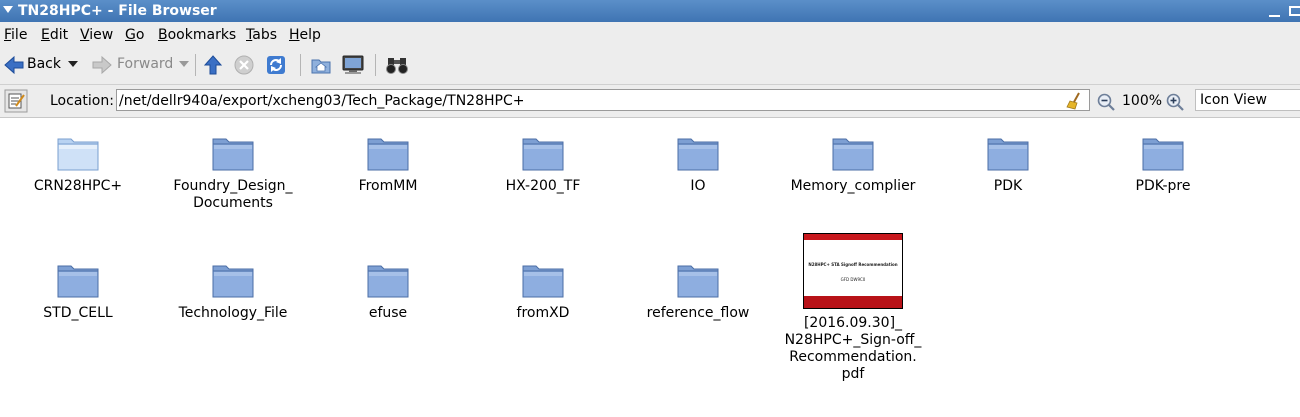 The image size is (1300, 417). I want to click on window-title: TN28HPC+ - File Browser, so click(117, 11).